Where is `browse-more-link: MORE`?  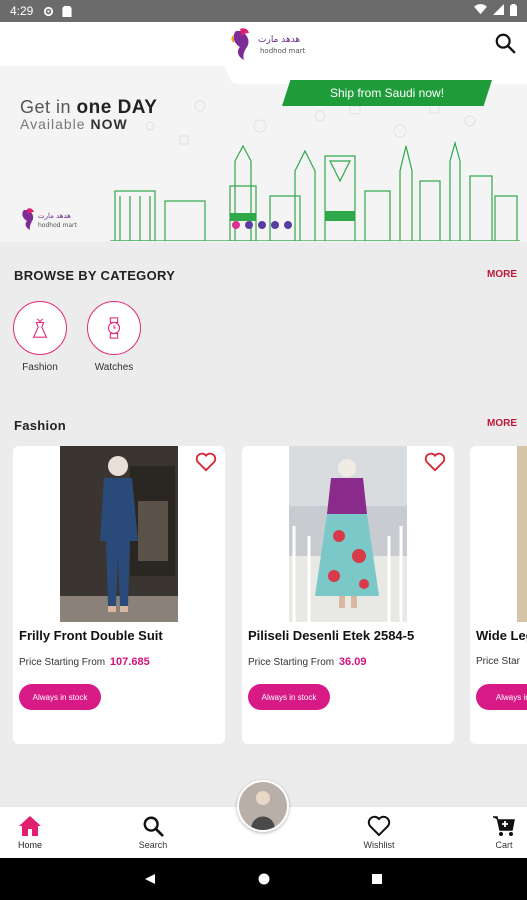
browse-more-link: MORE is located at coordinates (502, 274).